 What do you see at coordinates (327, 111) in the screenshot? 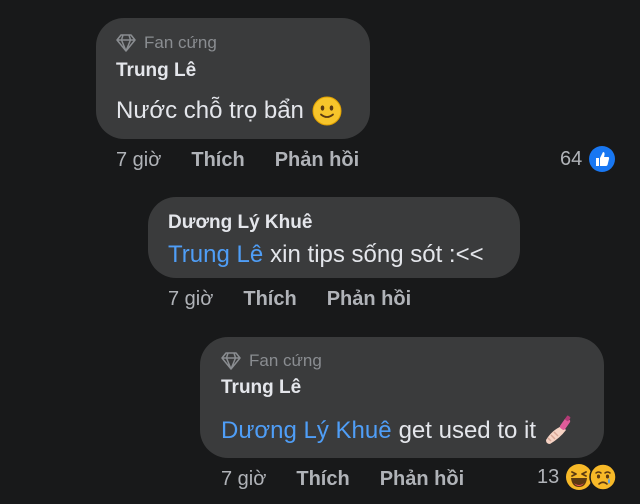
I see `slightly-smiling-face-icon` at bounding box center [327, 111].